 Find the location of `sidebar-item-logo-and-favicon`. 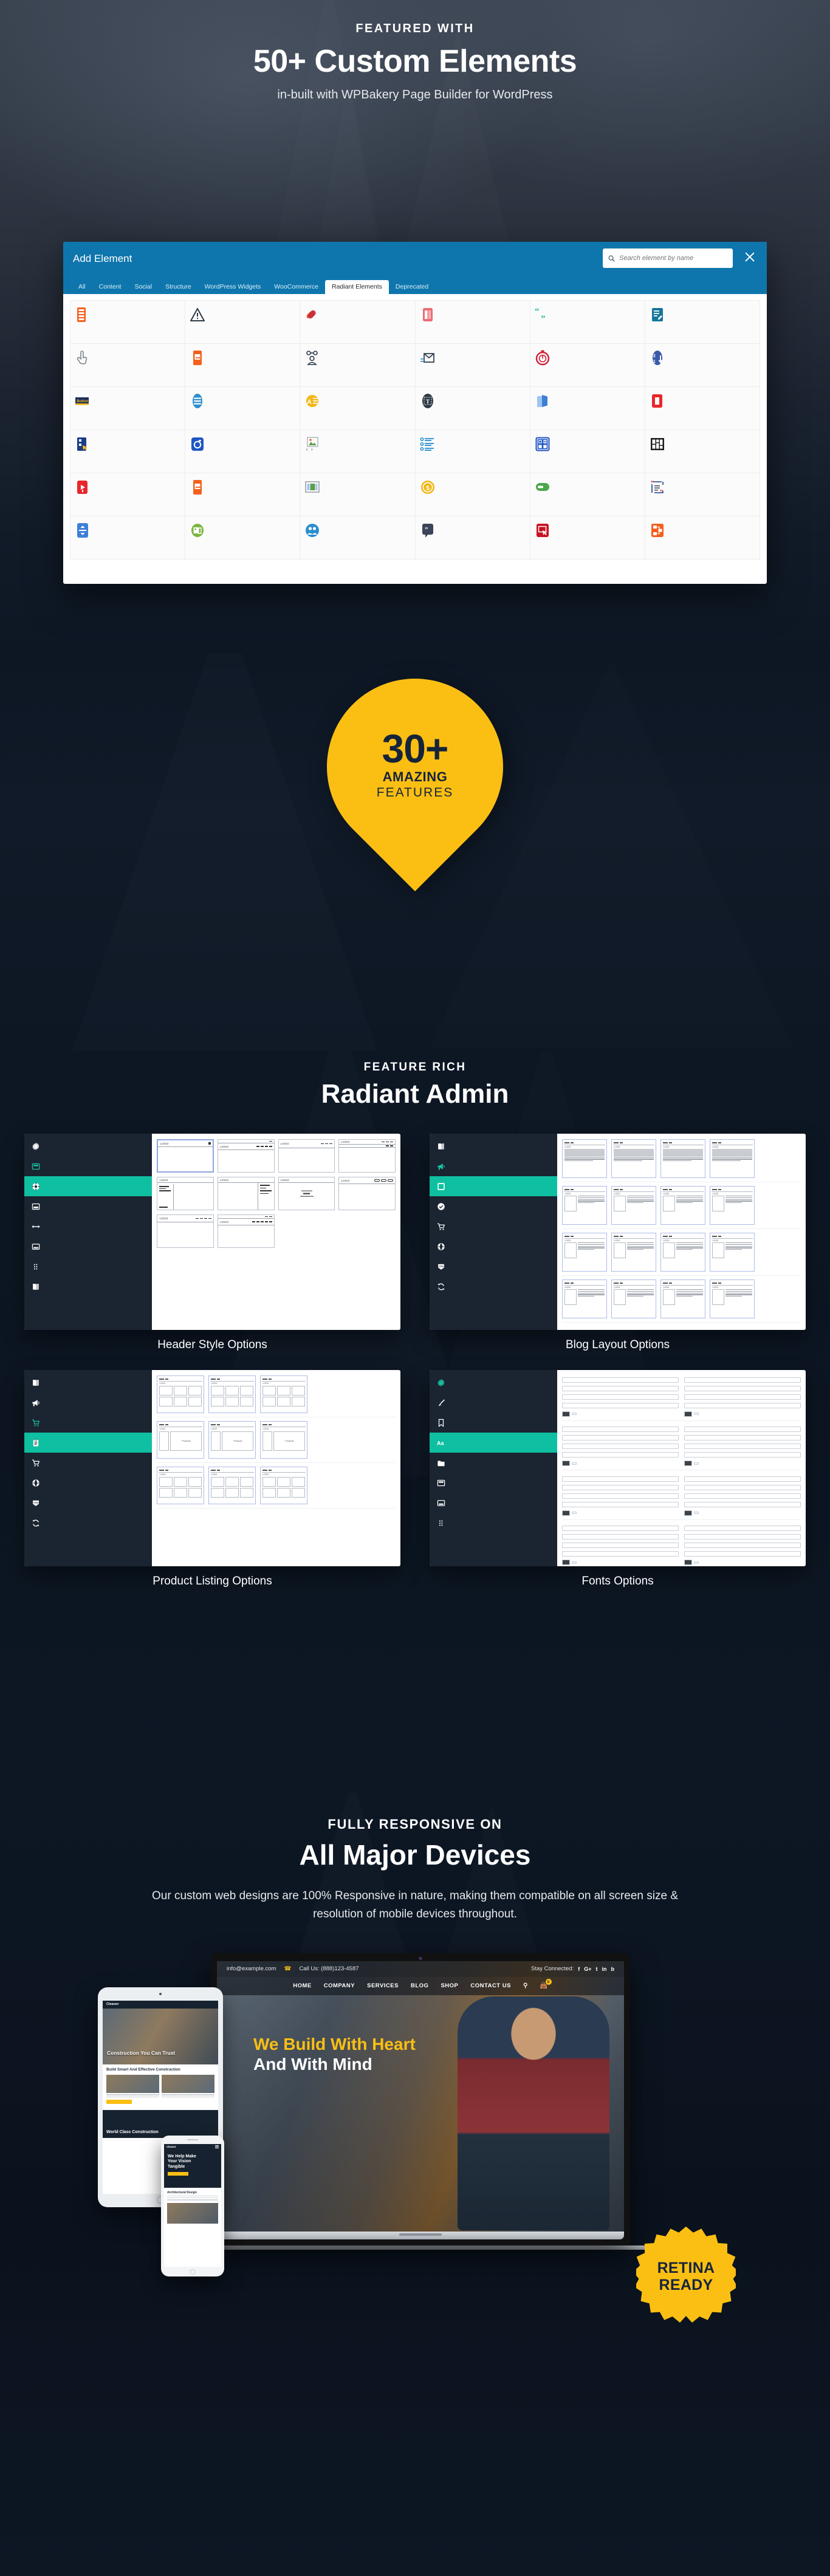

sidebar-item-logo-and-favicon is located at coordinates (493, 1423).